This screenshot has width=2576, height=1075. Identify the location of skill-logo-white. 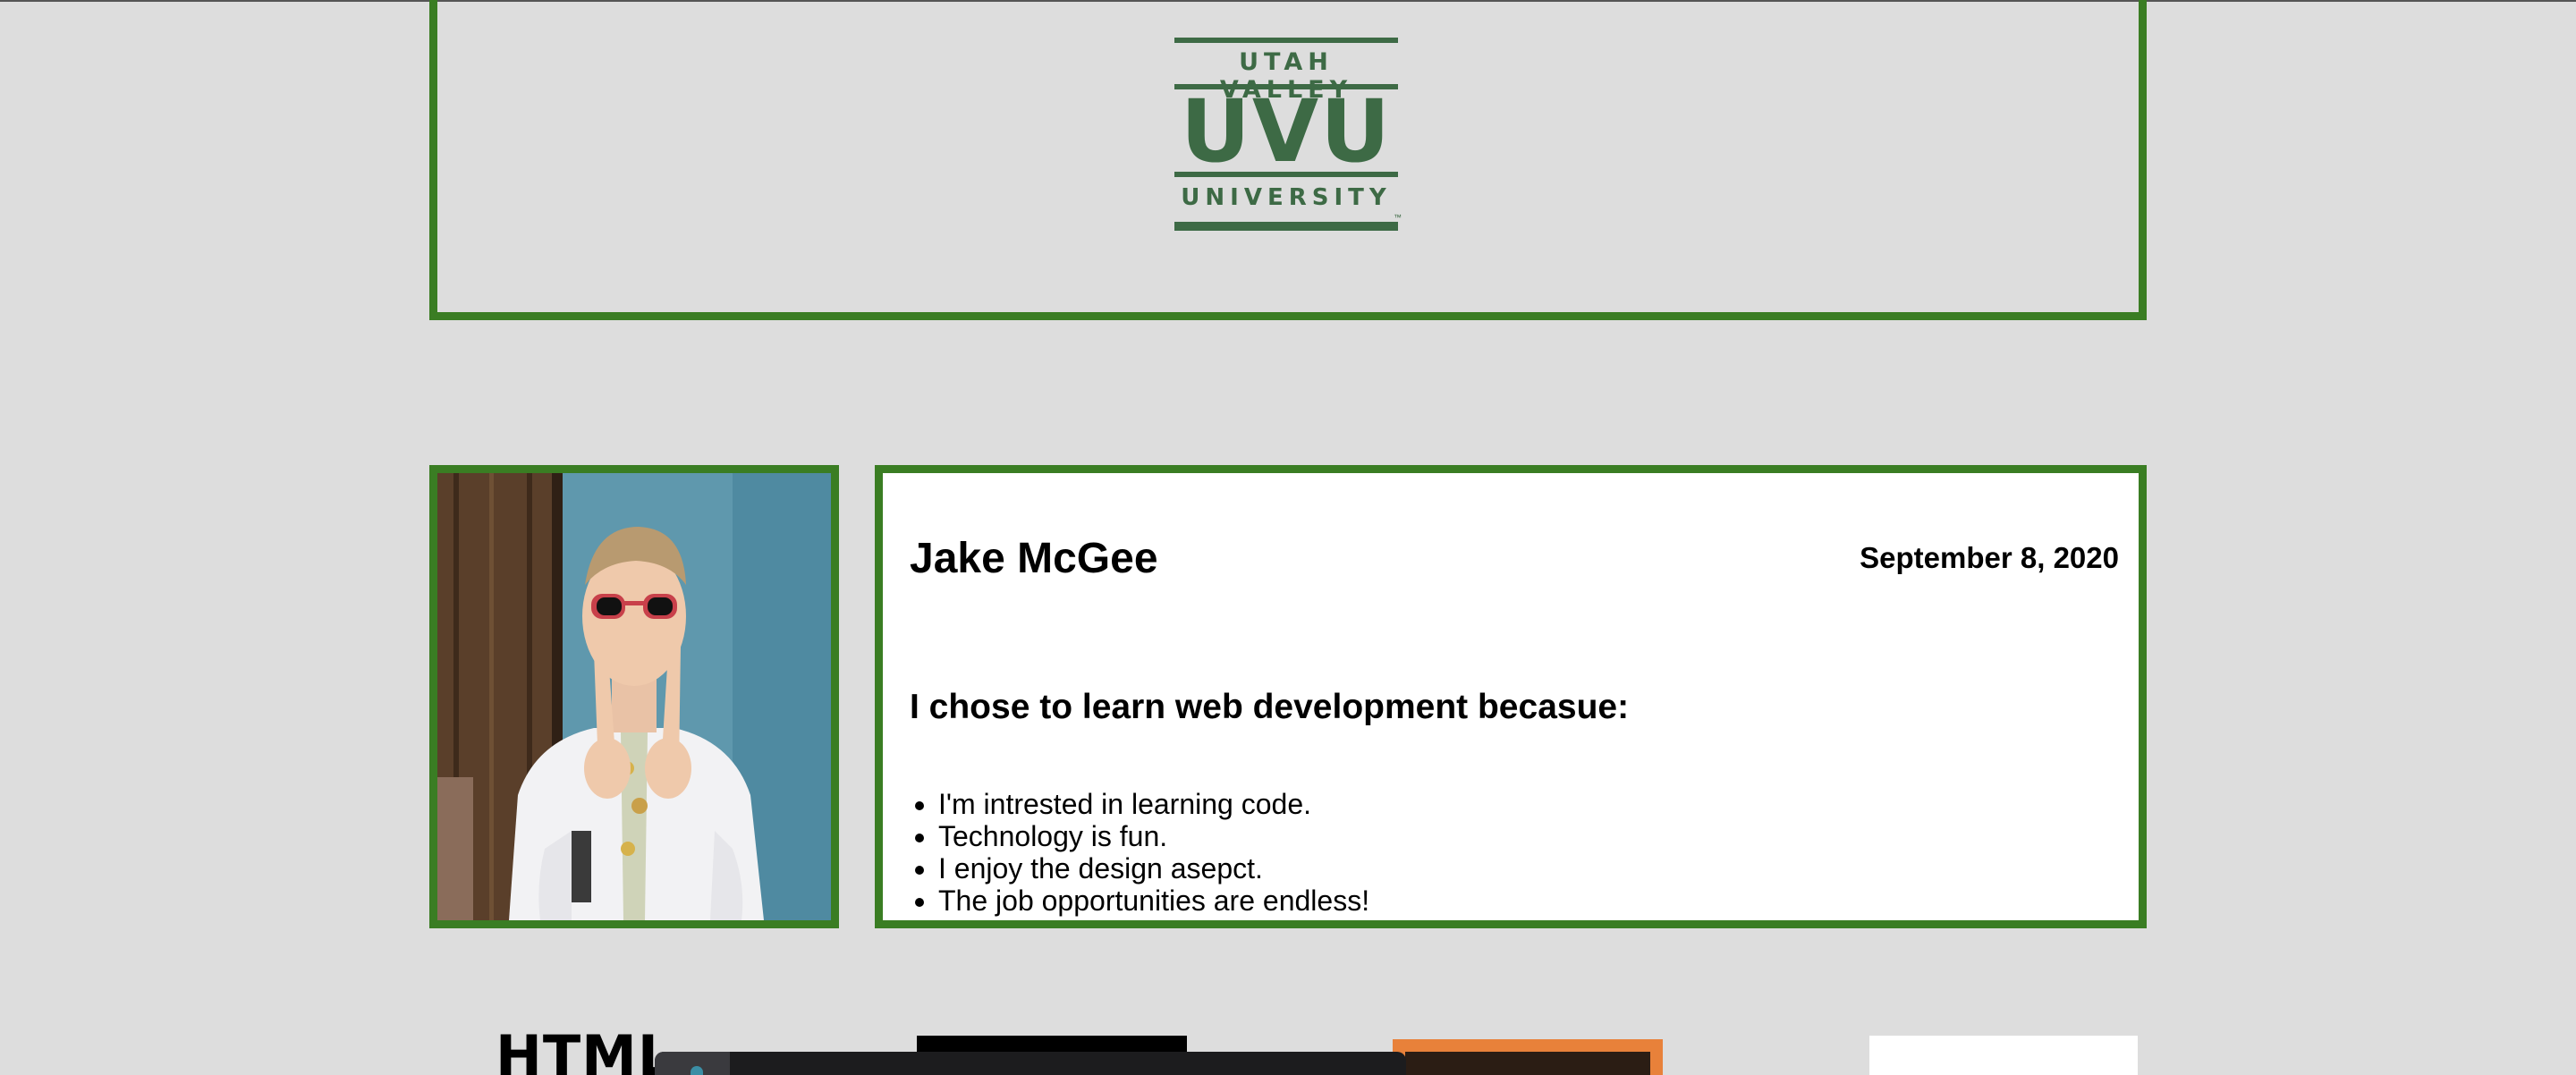
(2003, 1055).